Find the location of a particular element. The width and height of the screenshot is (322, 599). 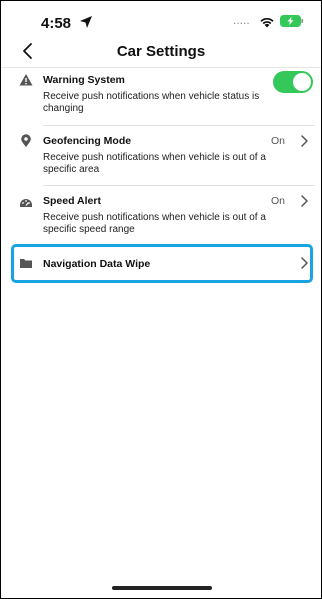

nav-bar: Car Settings is located at coordinates (161, 52).